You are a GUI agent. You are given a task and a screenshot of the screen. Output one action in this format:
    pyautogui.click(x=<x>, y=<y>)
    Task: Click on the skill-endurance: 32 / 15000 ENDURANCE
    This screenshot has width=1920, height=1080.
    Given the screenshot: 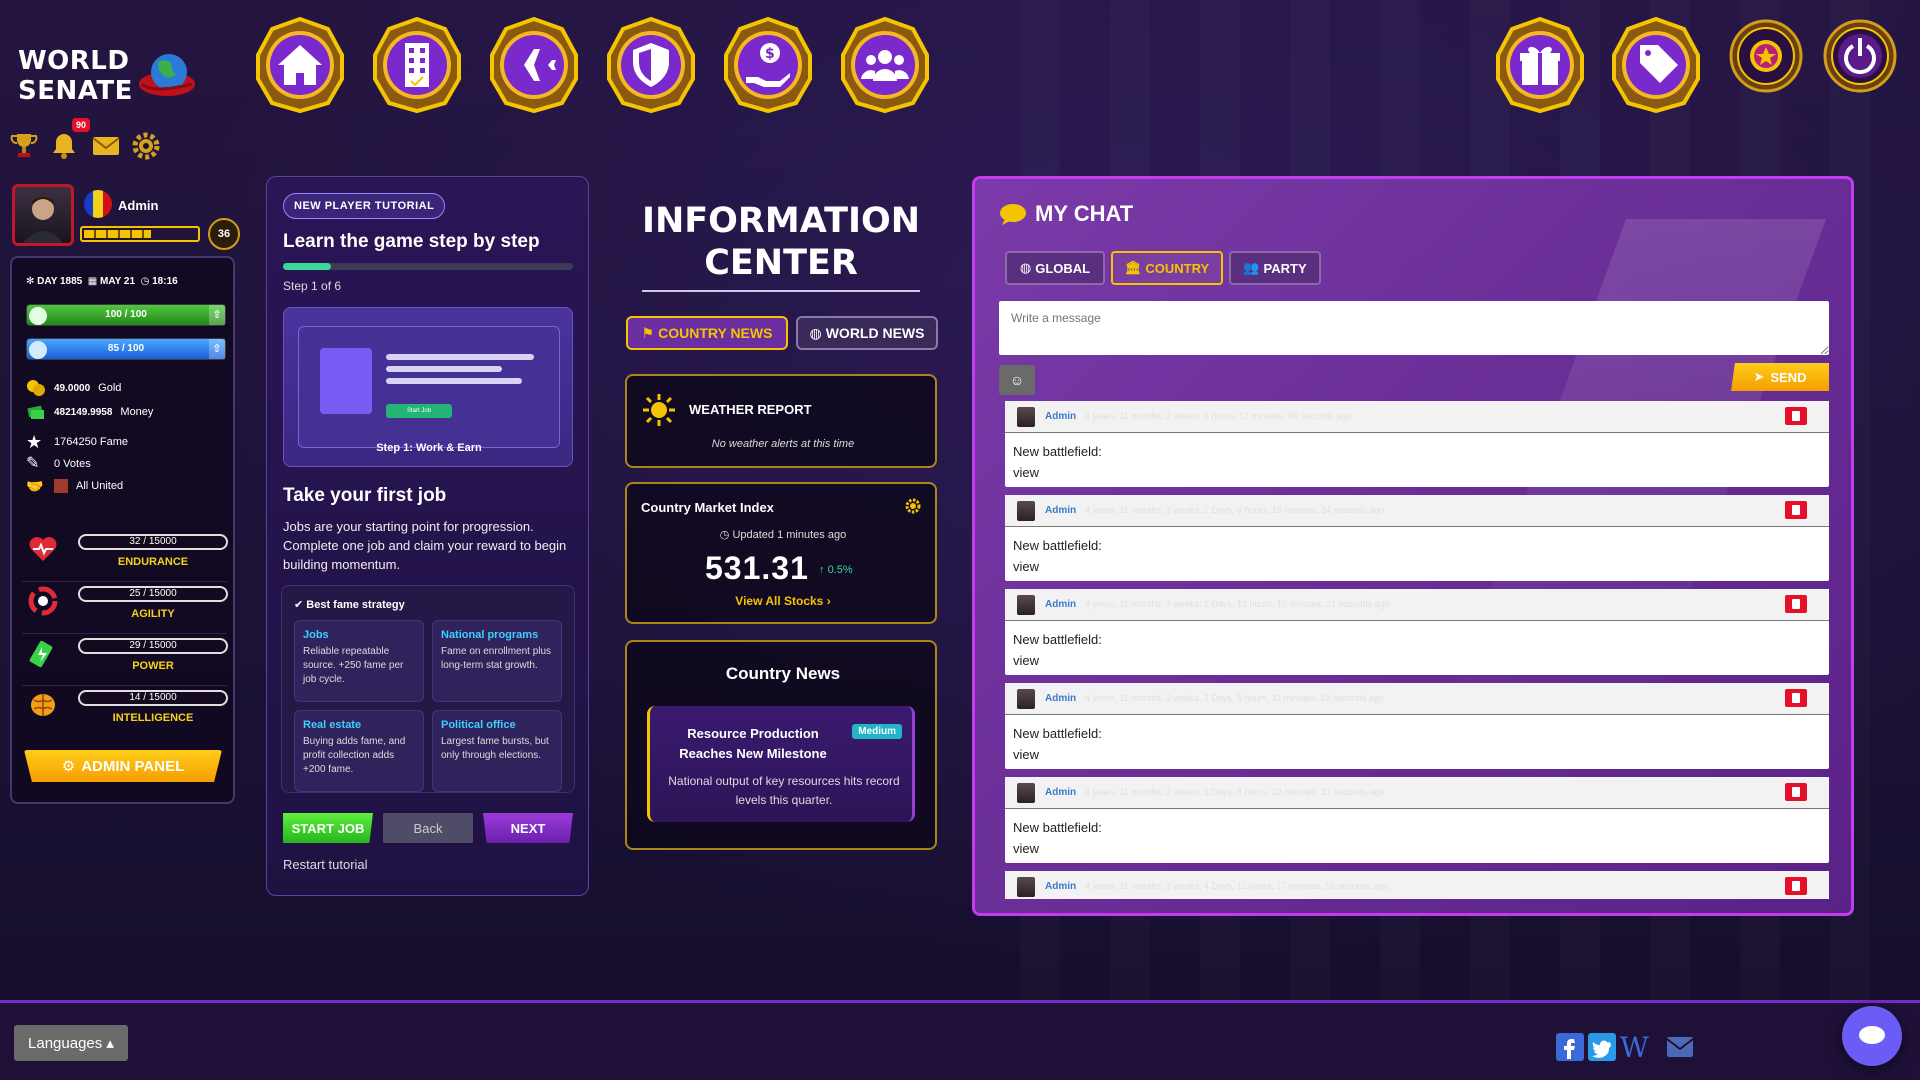 What is the action you would take?
    pyautogui.click(x=125, y=557)
    